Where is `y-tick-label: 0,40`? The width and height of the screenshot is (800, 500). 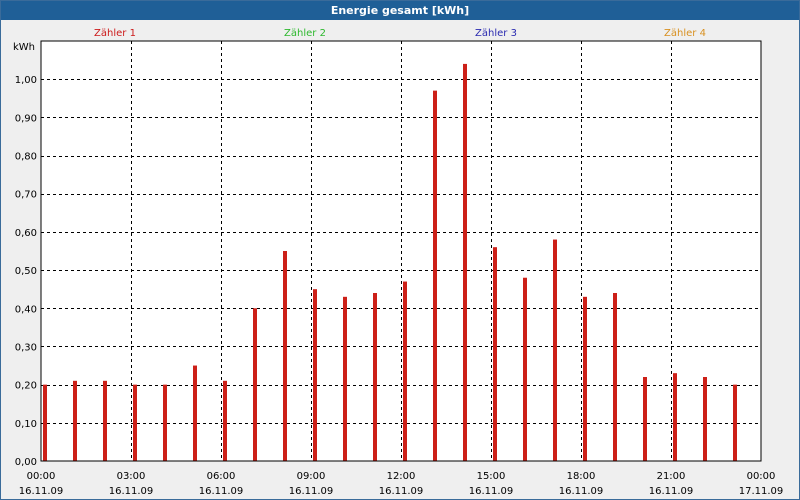 y-tick-label: 0,40 is located at coordinates (26, 309).